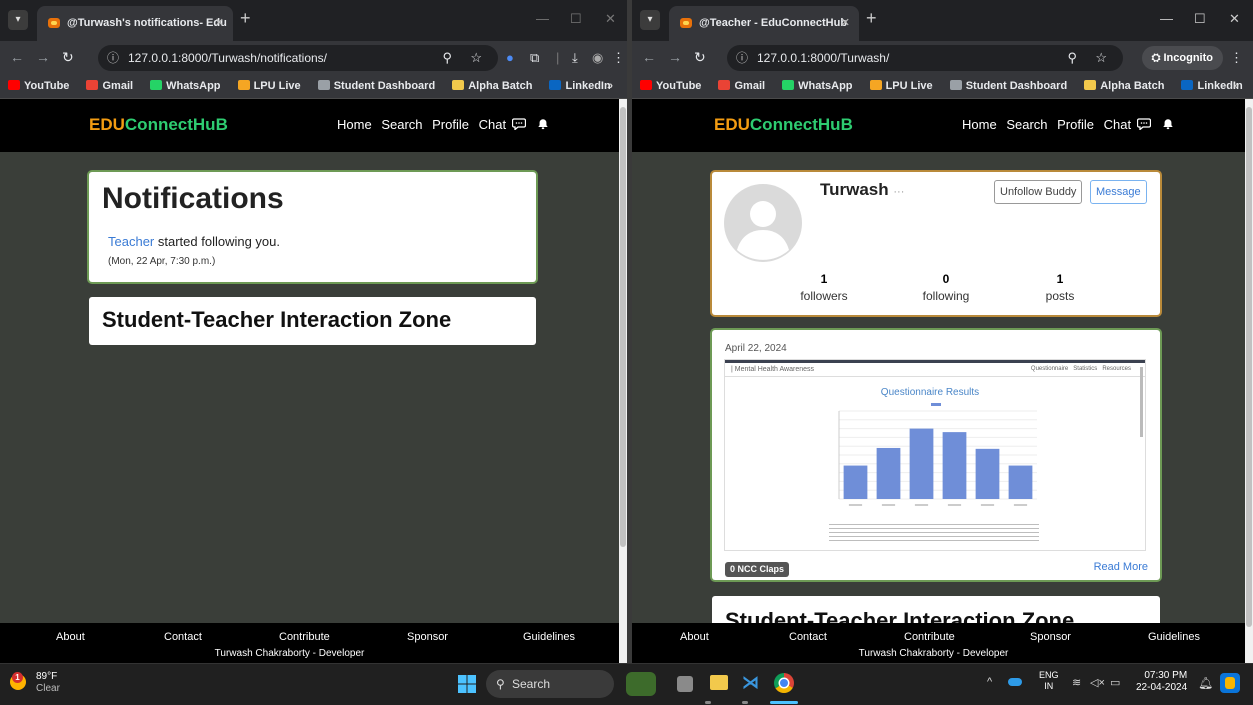 The height and width of the screenshot is (705, 1253). Describe the element at coordinates (1121, 567) in the screenshot. I see `read-more-link: Read More` at that location.